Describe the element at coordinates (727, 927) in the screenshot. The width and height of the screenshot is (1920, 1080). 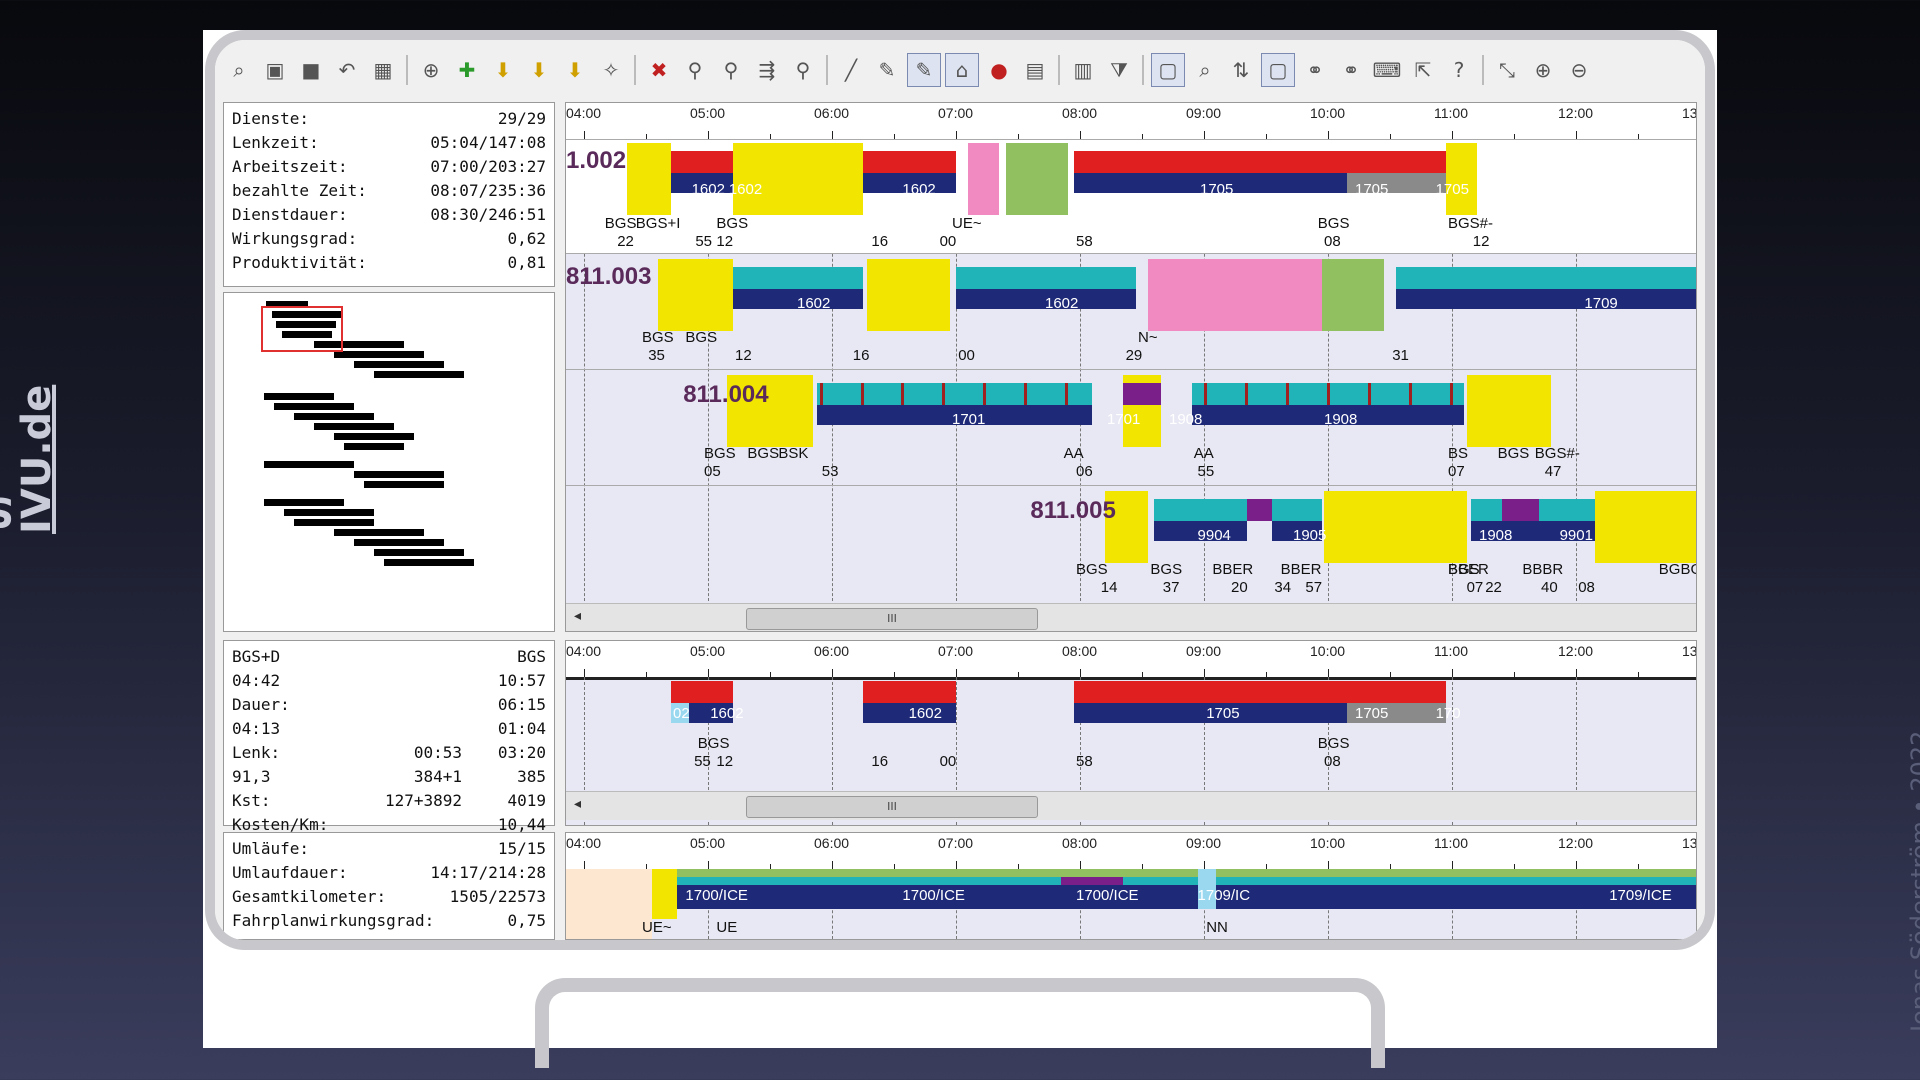
I see `stop-code: UE` at that location.